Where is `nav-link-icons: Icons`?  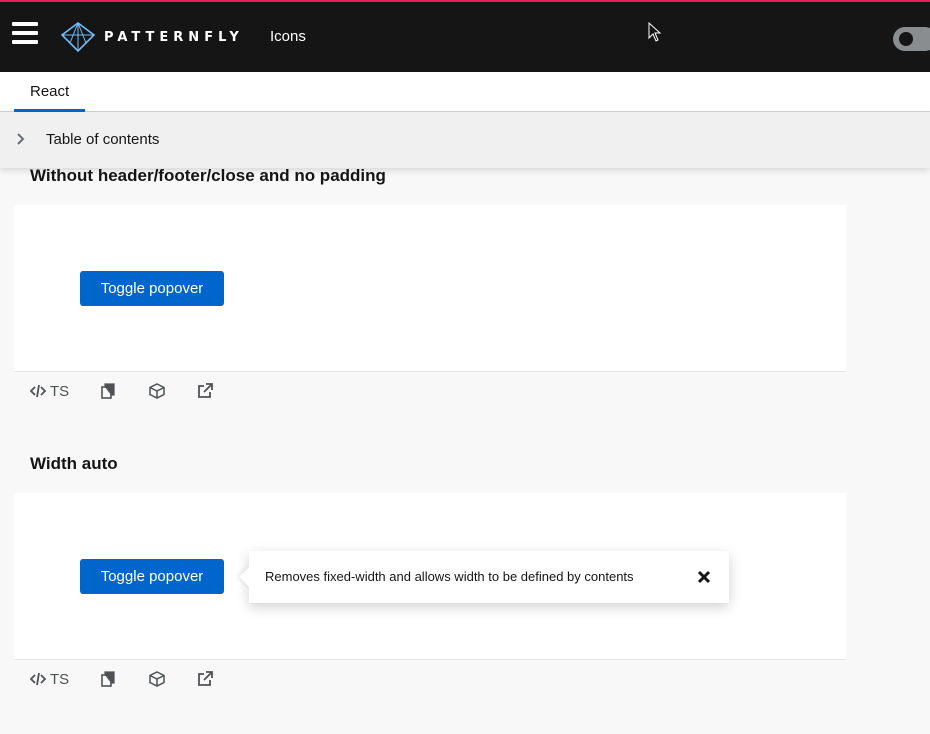
nav-link-icons: Icons is located at coordinates (288, 36).